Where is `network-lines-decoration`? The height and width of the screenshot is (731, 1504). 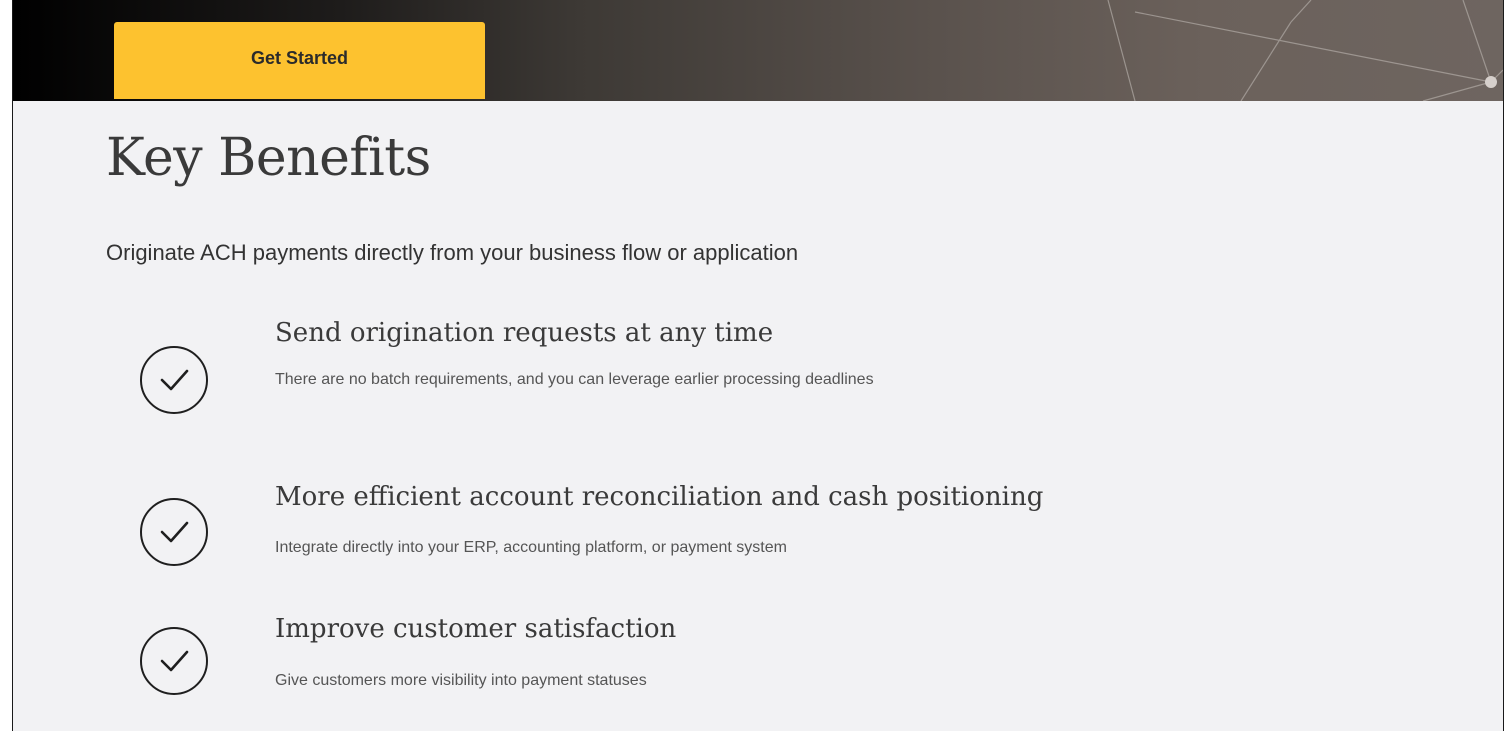
network-lines-decoration is located at coordinates (1305, 50).